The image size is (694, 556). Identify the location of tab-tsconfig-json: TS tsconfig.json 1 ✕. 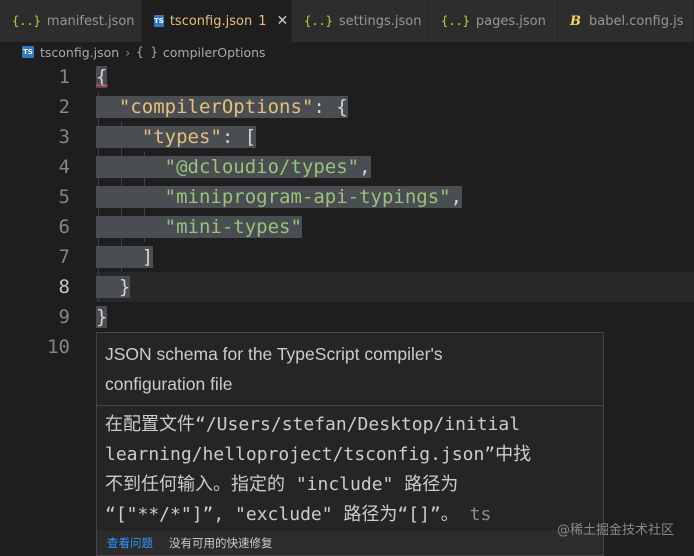
(217, 21).